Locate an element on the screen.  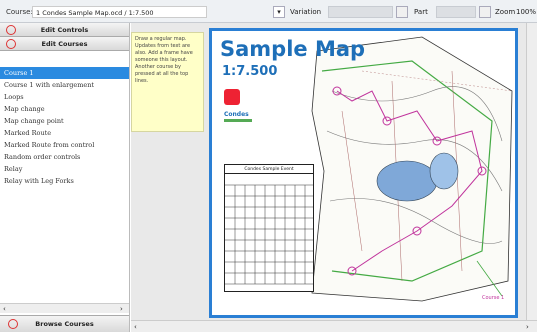
part-dropdown is located at coordinates (402, 12).